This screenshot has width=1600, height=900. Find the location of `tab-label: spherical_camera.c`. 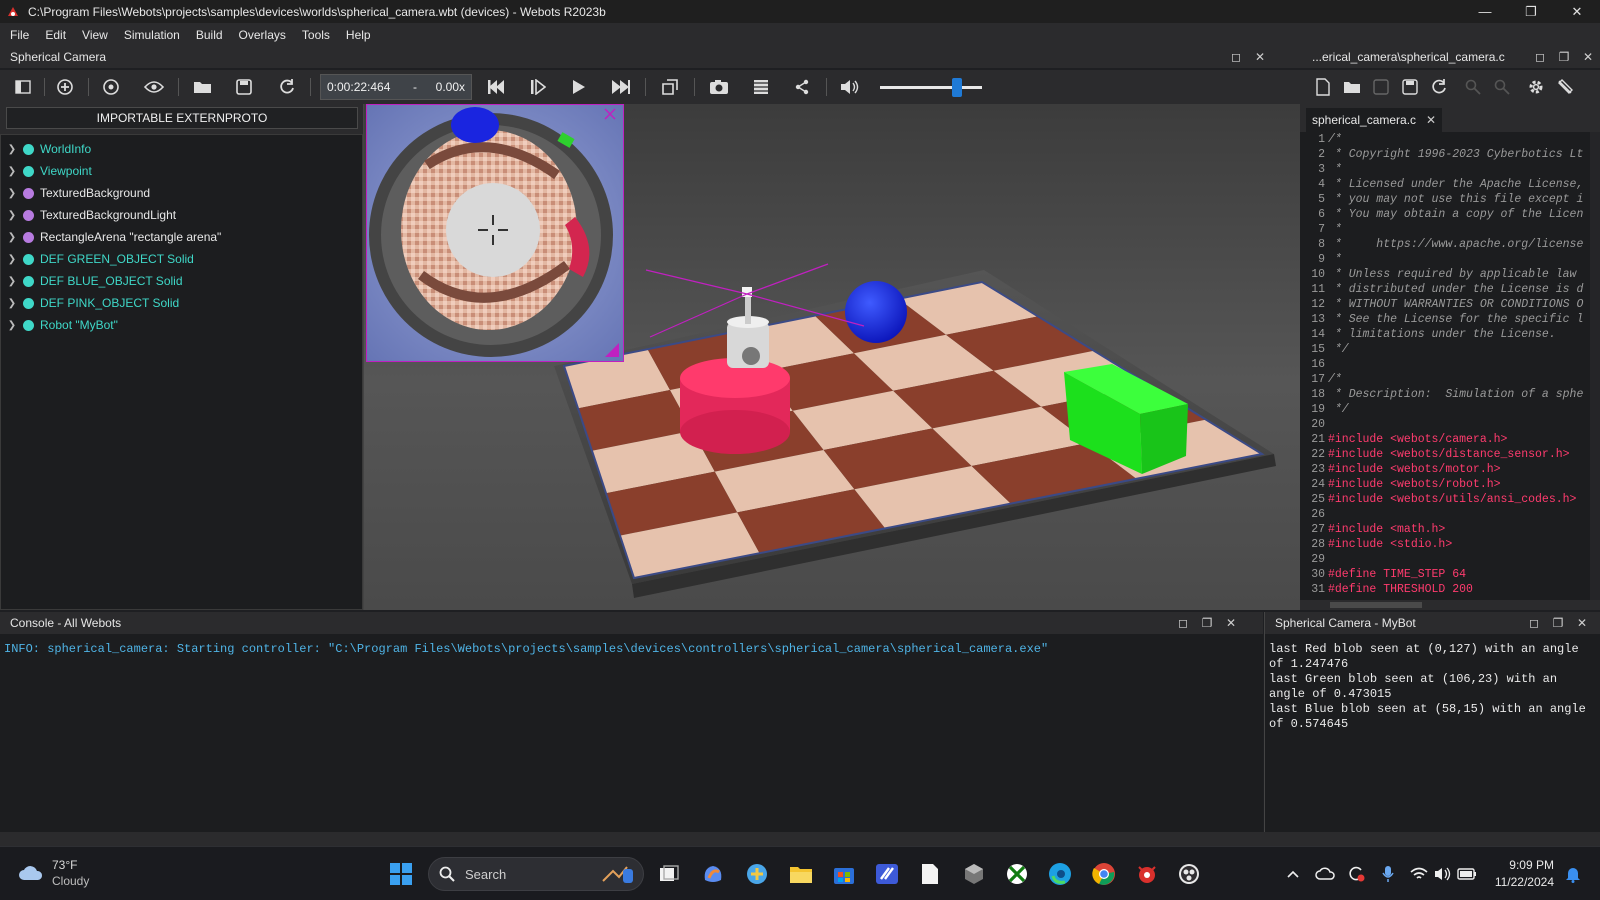

tab-label: spherical_camera.c is located at coordinates (1364, 120).